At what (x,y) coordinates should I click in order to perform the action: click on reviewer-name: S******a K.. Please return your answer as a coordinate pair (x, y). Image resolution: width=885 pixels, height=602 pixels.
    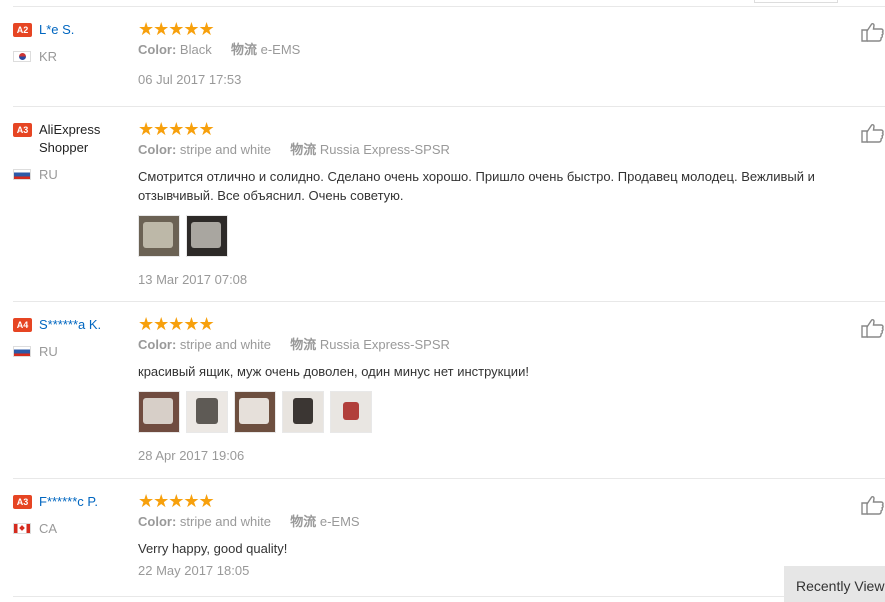
    Looking at the image, I should click on (70, 325).